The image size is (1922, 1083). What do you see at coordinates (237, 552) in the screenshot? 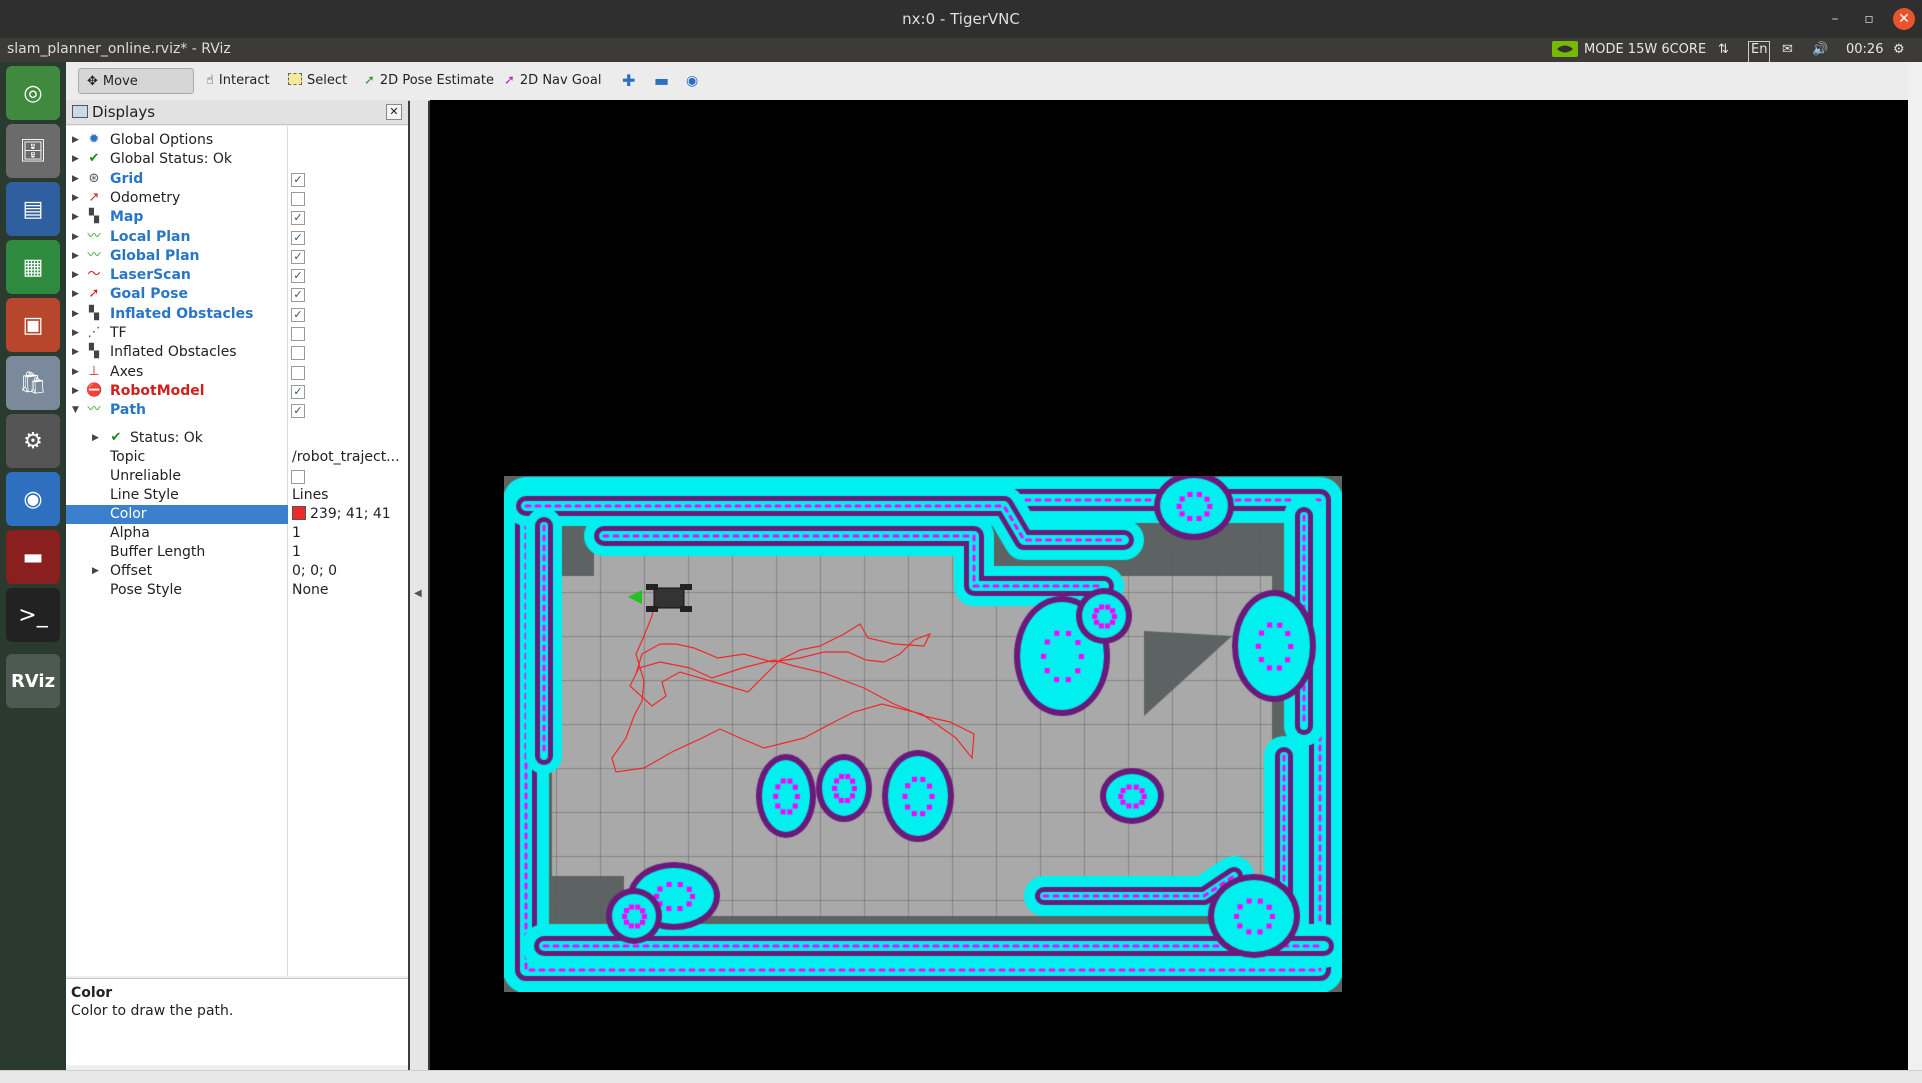
I see `buffer-length-row: Buffer Length 1` at bounding box center [237, 552].